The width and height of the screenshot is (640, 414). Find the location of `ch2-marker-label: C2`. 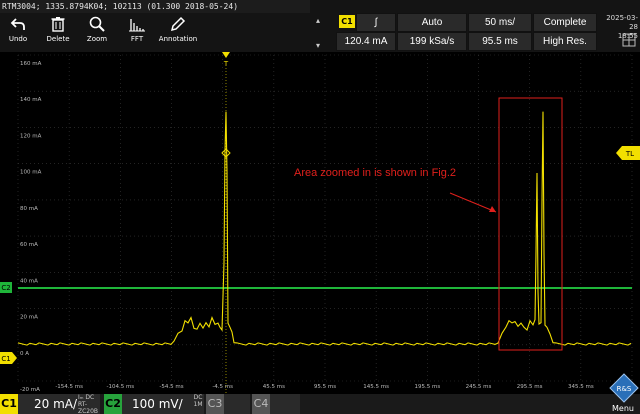

ch2-marker-label: C2 is located at coordinates (5, 288).